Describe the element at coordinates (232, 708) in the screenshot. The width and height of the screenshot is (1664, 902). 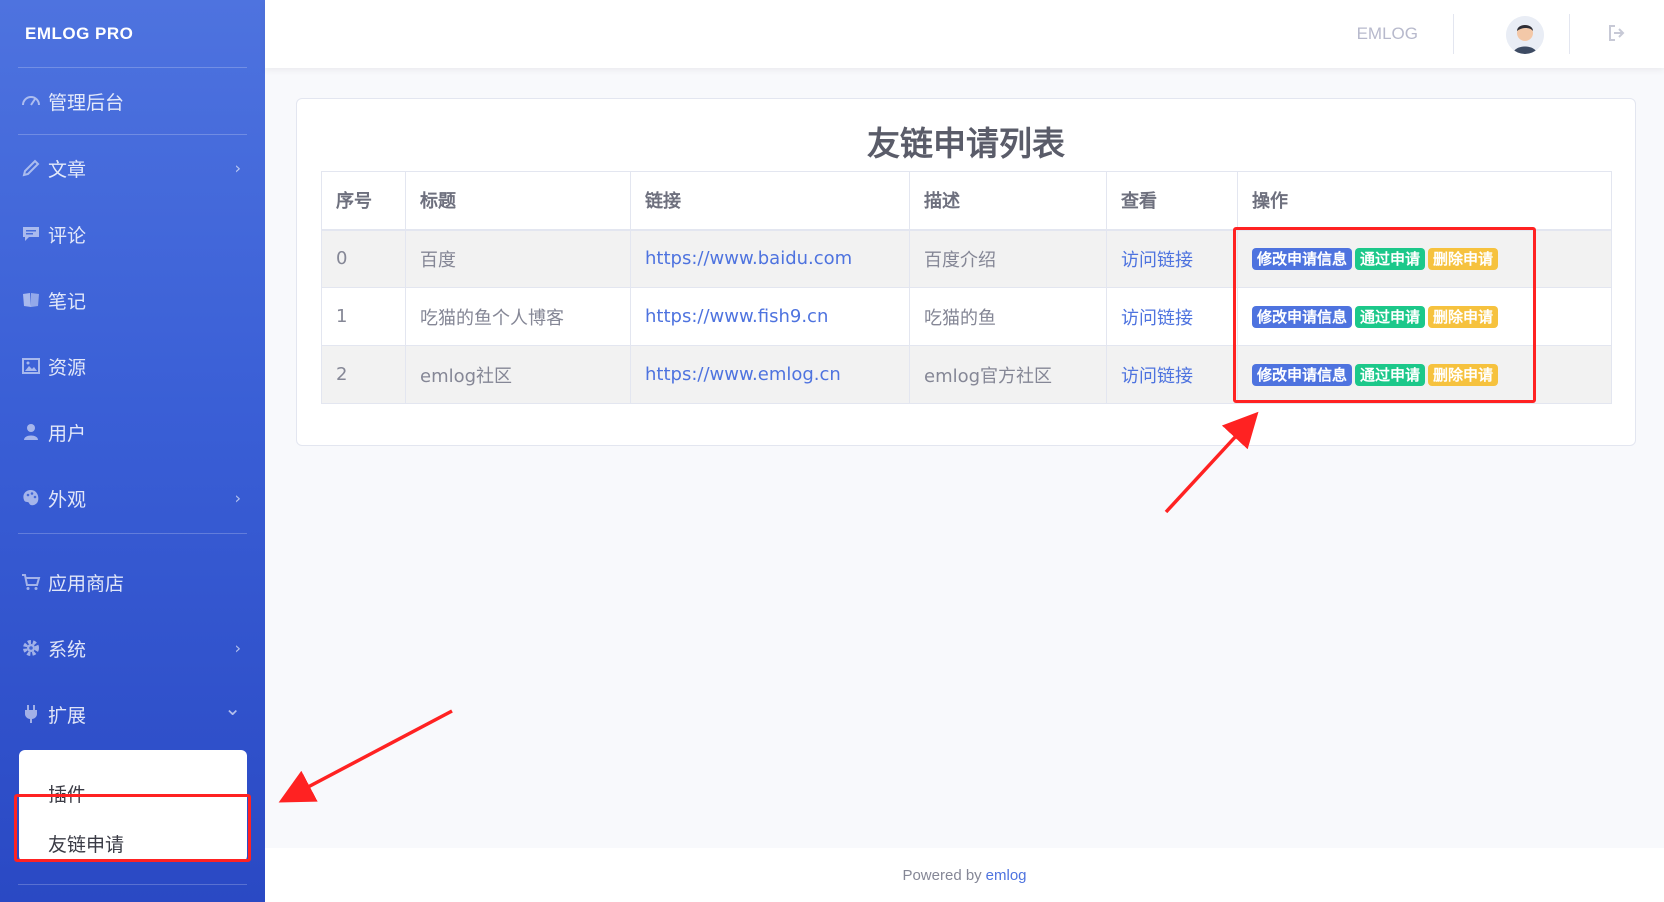
I see `chevron-down-icon: ⌄` at that location.